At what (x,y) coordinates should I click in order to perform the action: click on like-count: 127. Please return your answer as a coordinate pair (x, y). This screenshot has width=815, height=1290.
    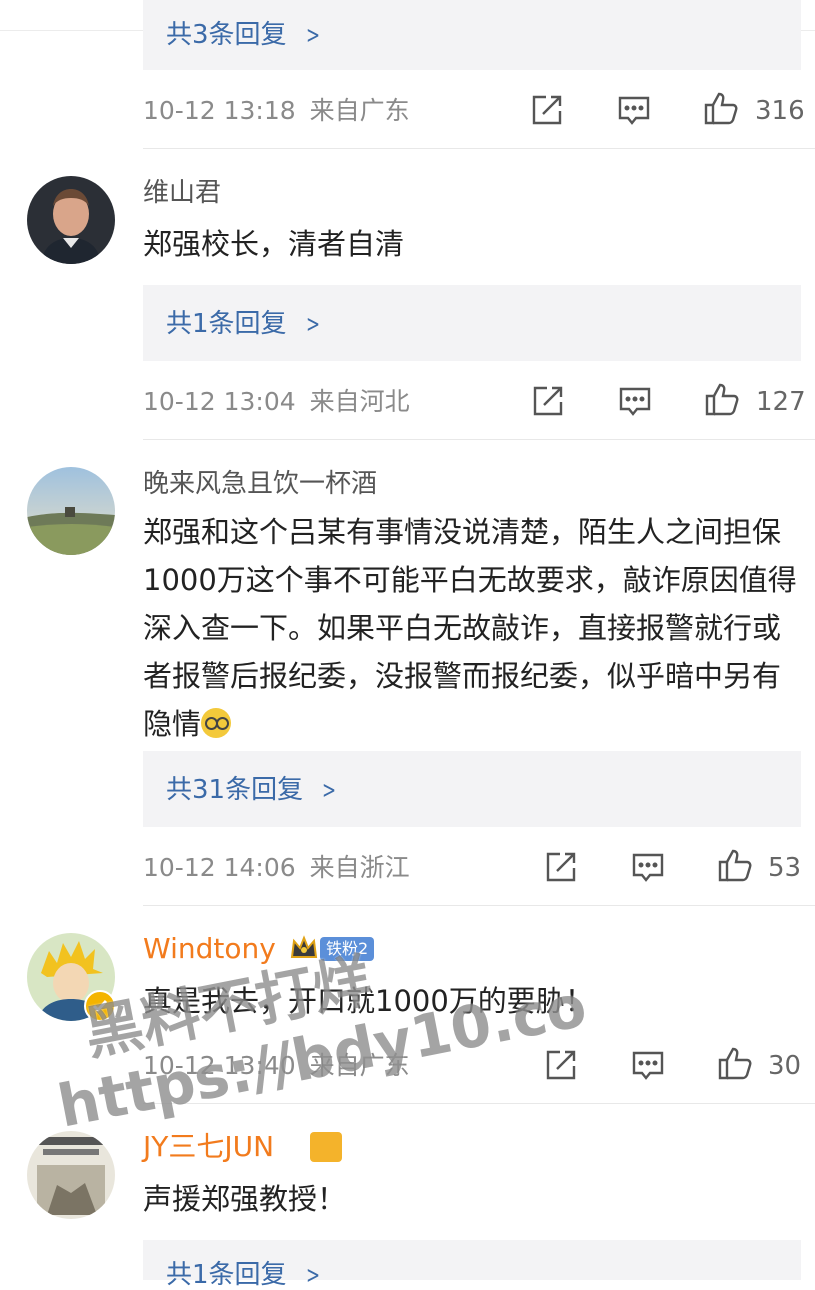
    Looking at the image, I should click on (781, 402).